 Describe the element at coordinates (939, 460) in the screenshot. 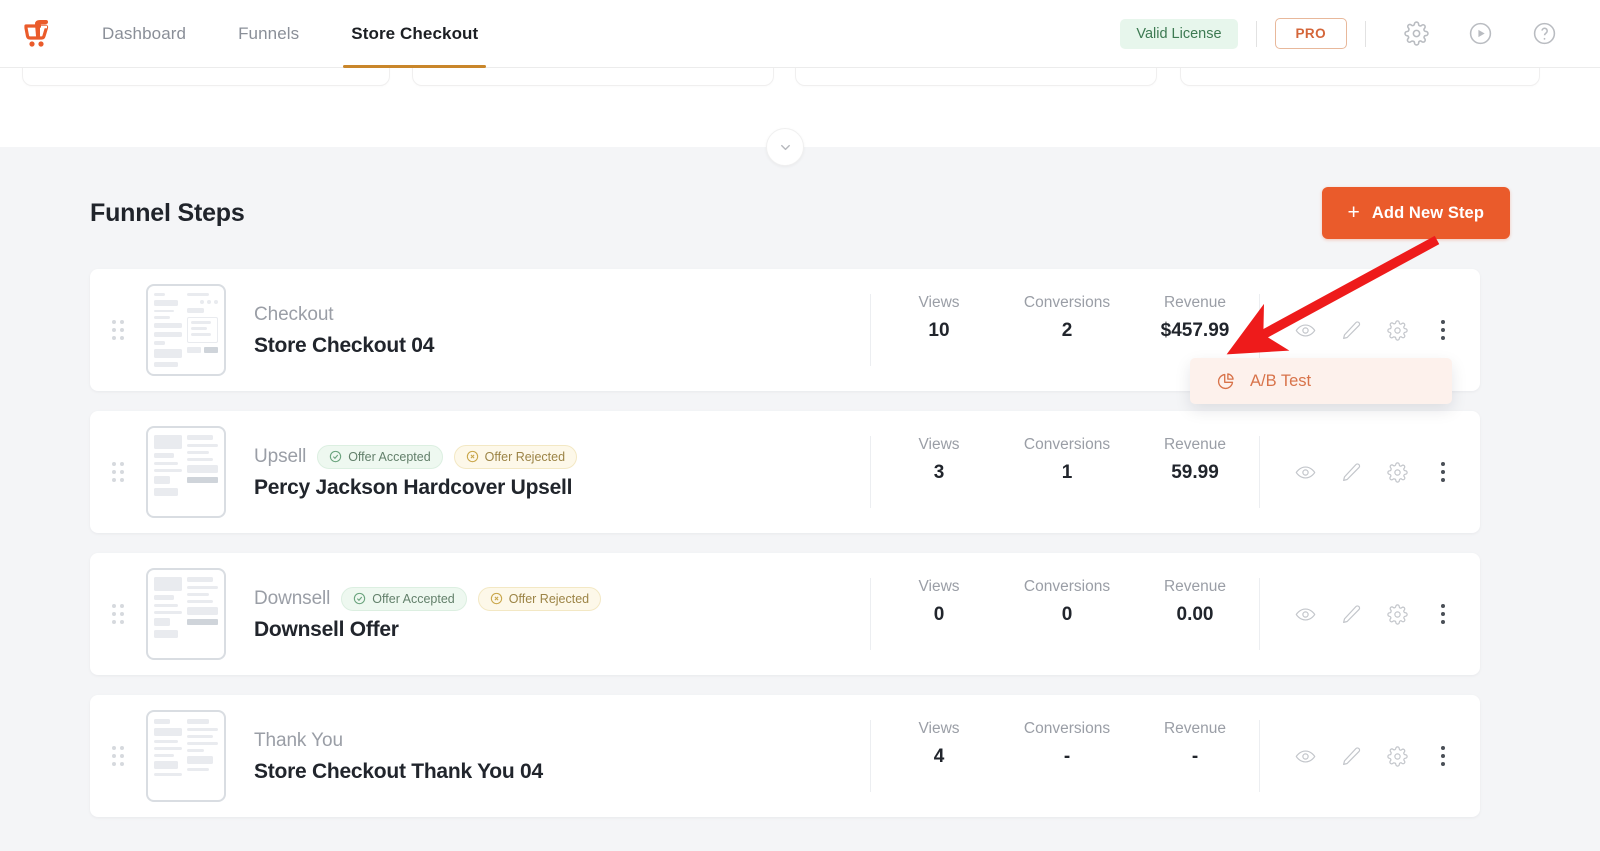

I see `stat-views: Views 3` at that location.